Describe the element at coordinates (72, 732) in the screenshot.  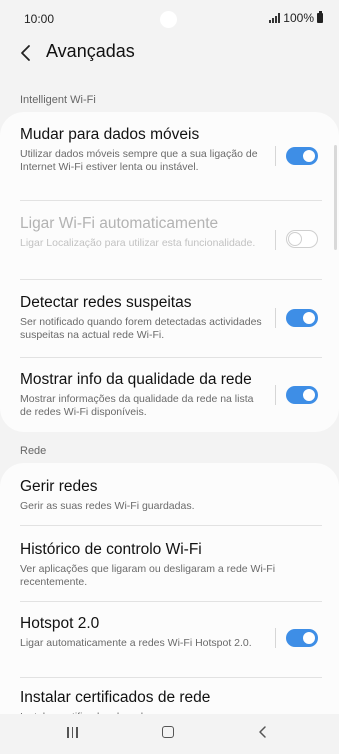
I see `recent-apps-icon` at that location.